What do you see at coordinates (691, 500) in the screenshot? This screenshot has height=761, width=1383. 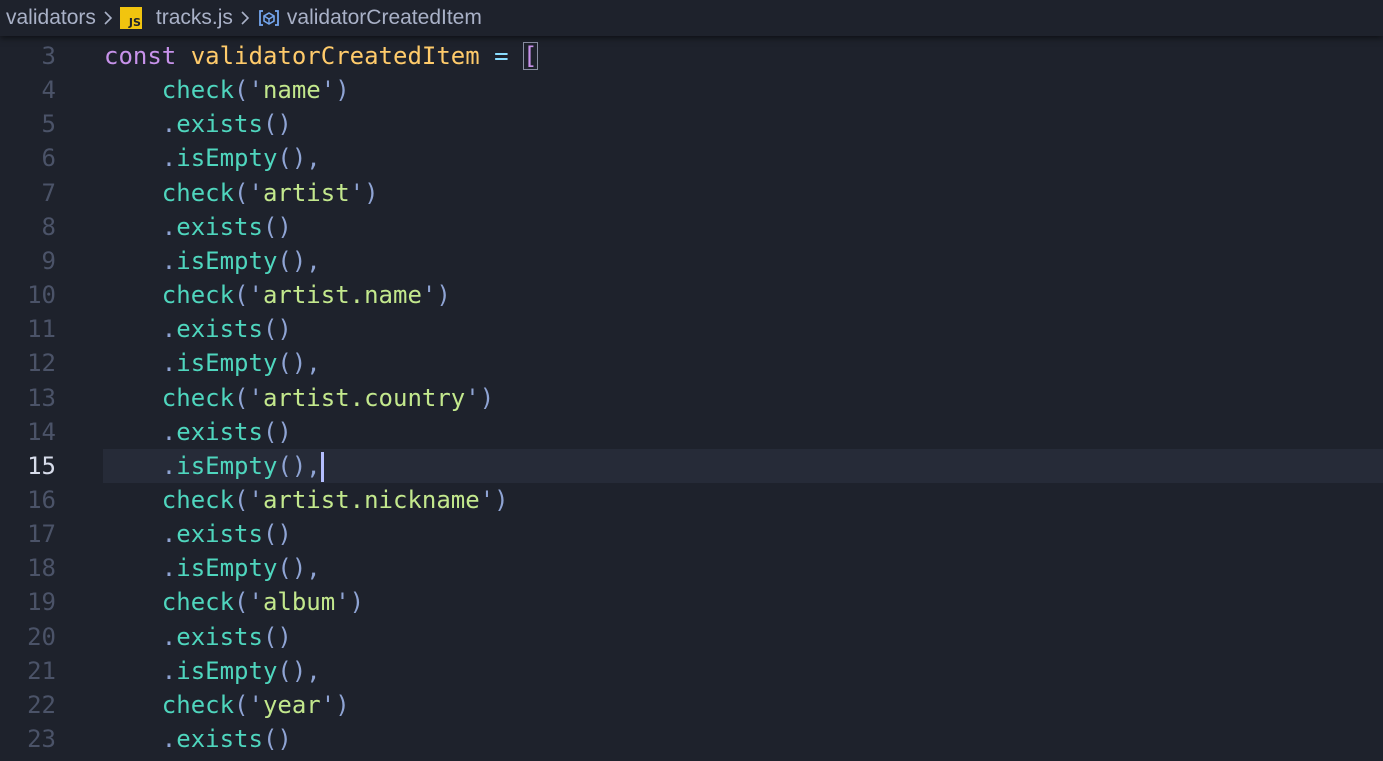 I see `code-line: 16 check('artist.nickname')` at bounding box center [691, 500].